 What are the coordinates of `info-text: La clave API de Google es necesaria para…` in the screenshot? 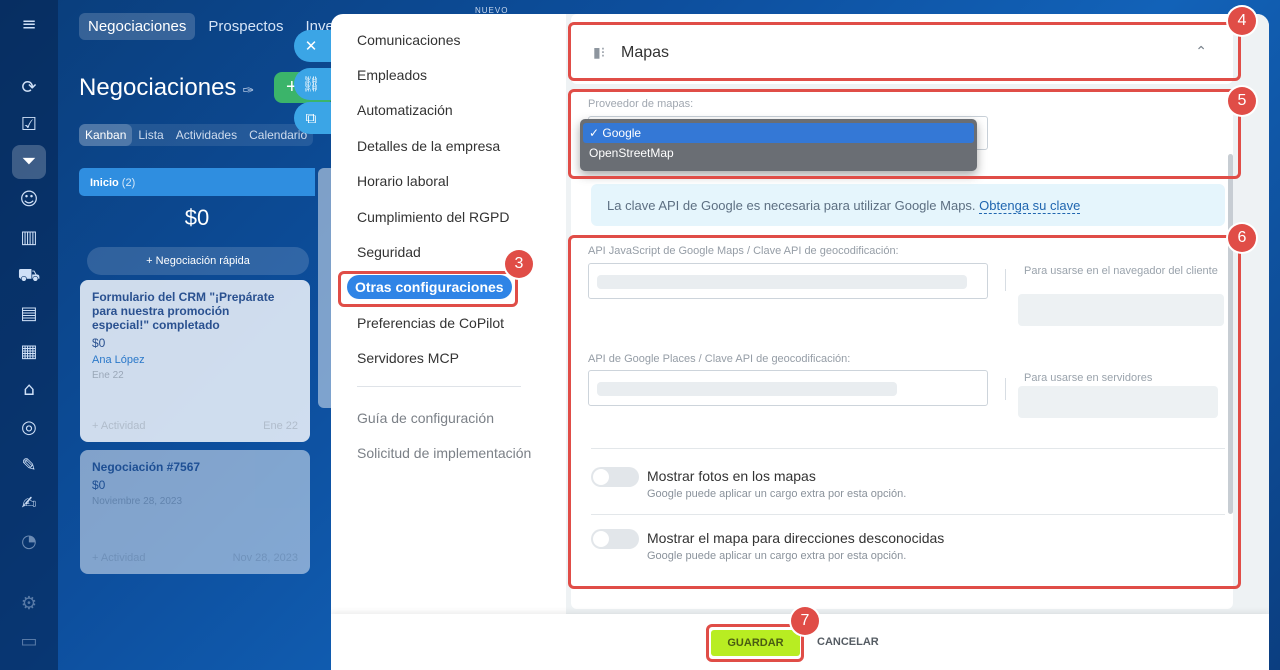 It's located at (791, 205).